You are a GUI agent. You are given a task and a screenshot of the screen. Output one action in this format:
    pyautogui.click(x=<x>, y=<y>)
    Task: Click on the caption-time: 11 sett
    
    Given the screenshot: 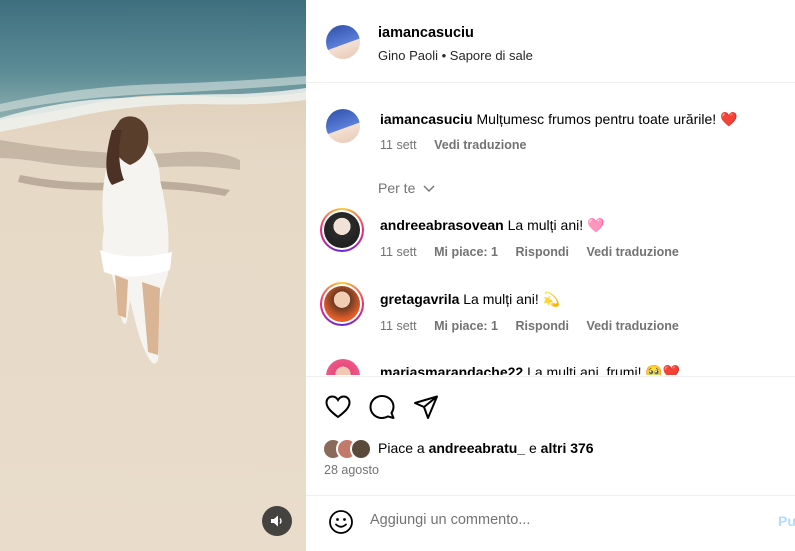 What is the action you would take?
    pyautogui.click(x=398, y=145)
    